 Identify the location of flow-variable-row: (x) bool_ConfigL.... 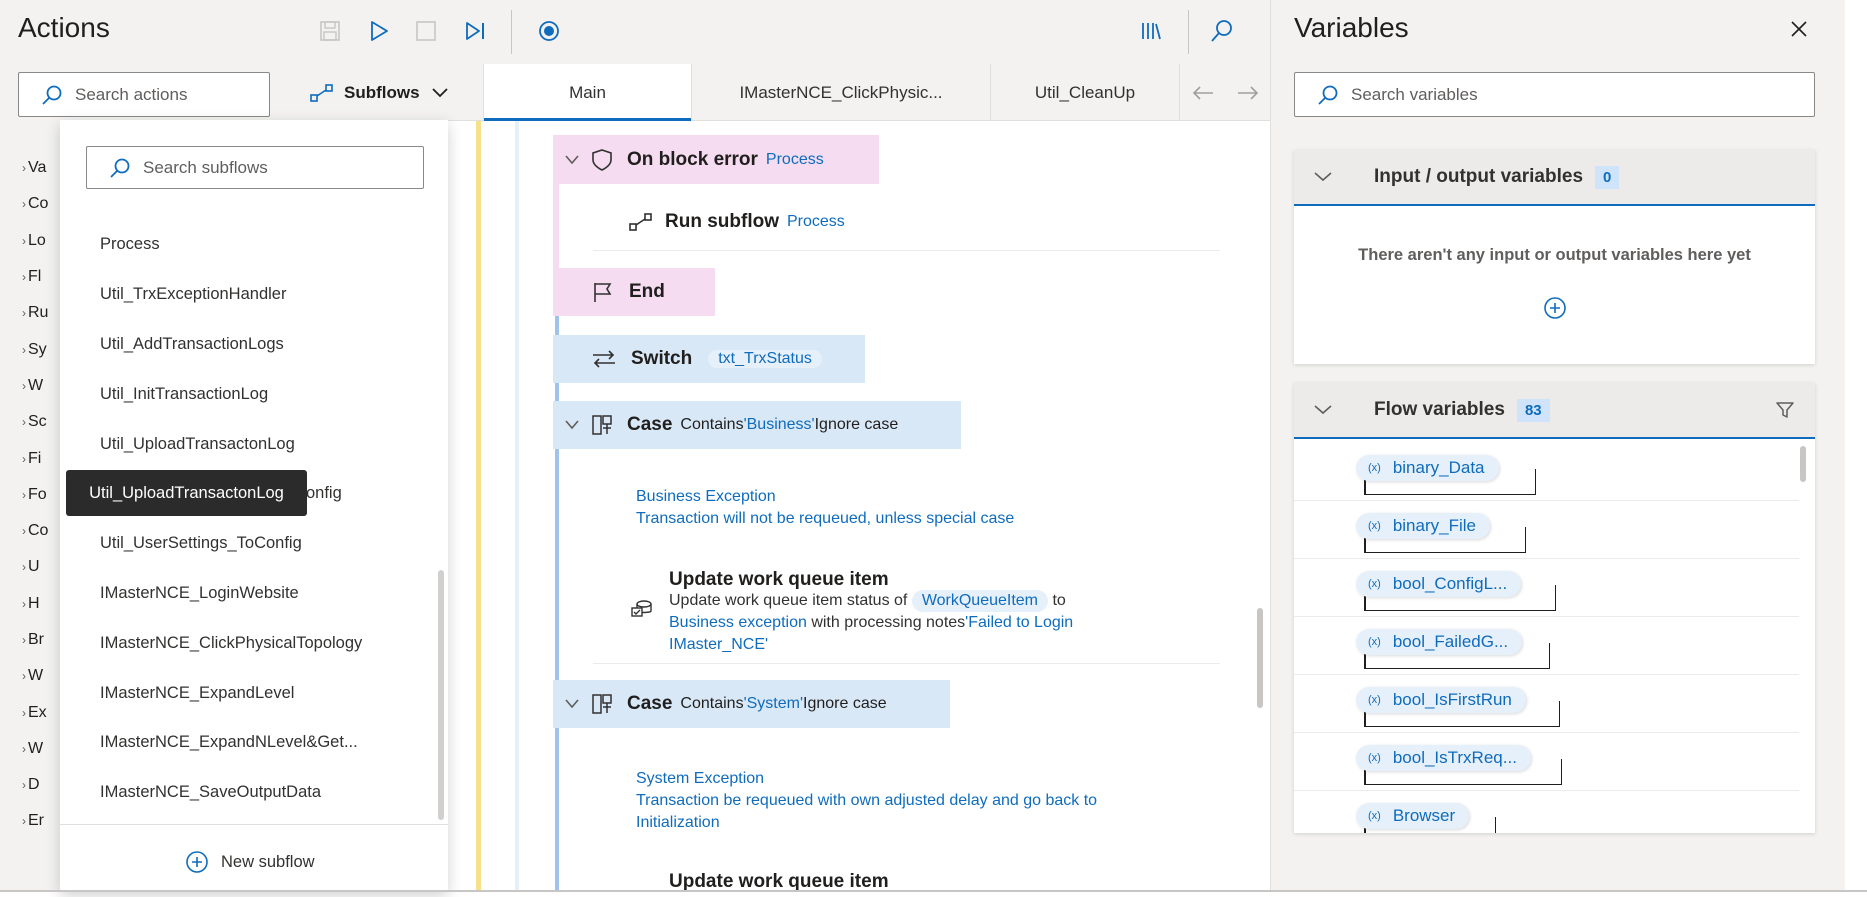
(1546, 588).